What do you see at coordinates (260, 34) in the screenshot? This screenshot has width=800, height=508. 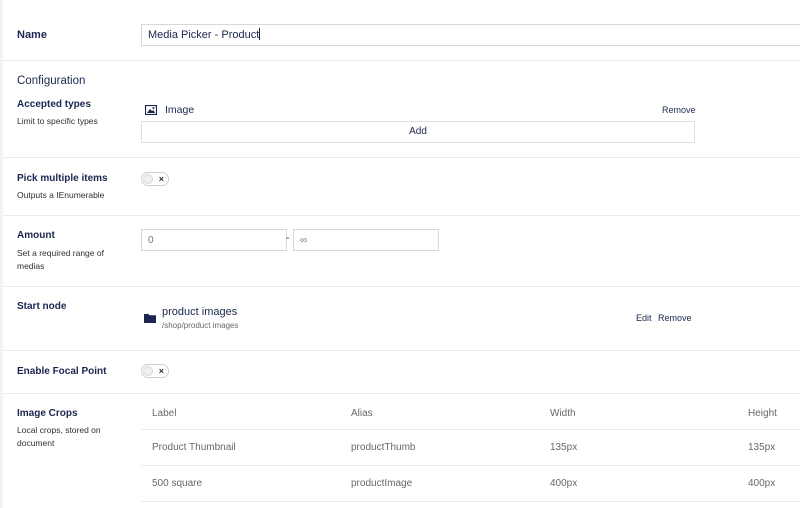 I see `text-caret` at bounding box center [260, 34].